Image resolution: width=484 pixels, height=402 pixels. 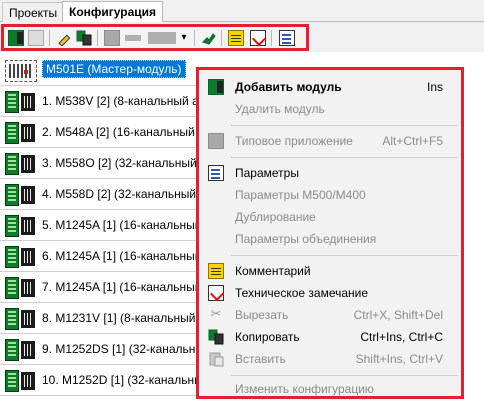 What do you see at coordinates (216, 314) in the screenshot?
I see `scissors-icon: ✂` at bounding box center [216, 314].